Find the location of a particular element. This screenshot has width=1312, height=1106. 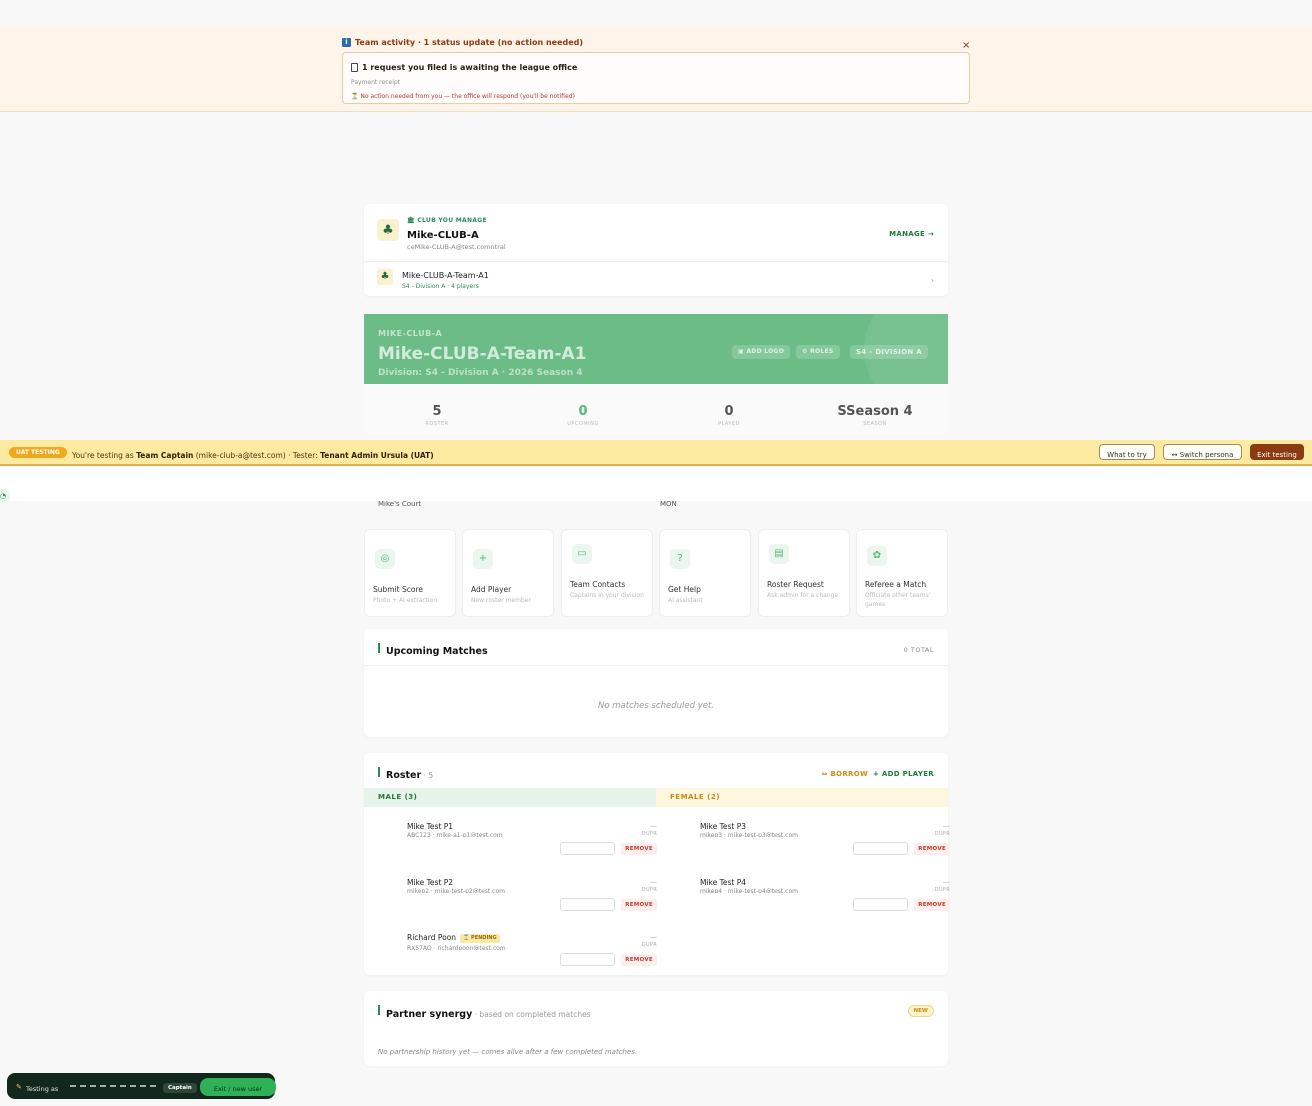

stat-roster: 5 ROSTER is located at coordinates (437, 415).